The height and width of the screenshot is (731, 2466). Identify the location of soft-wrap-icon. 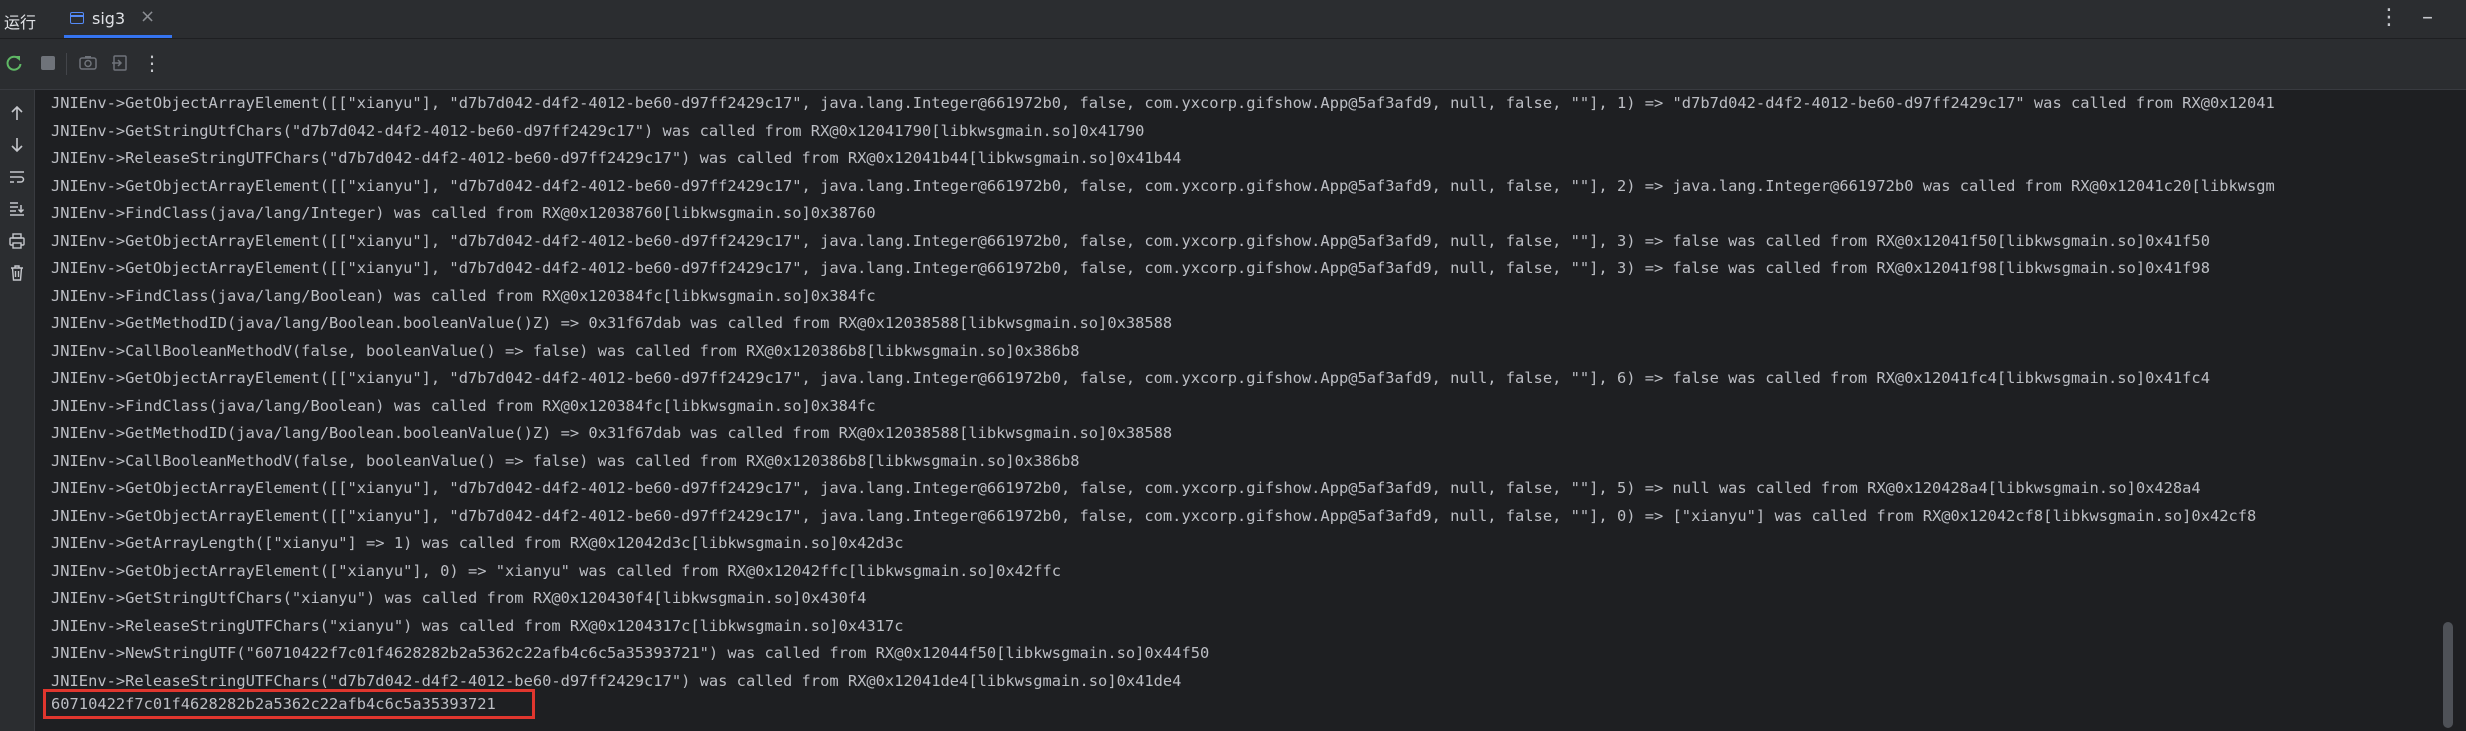
(17, 177).